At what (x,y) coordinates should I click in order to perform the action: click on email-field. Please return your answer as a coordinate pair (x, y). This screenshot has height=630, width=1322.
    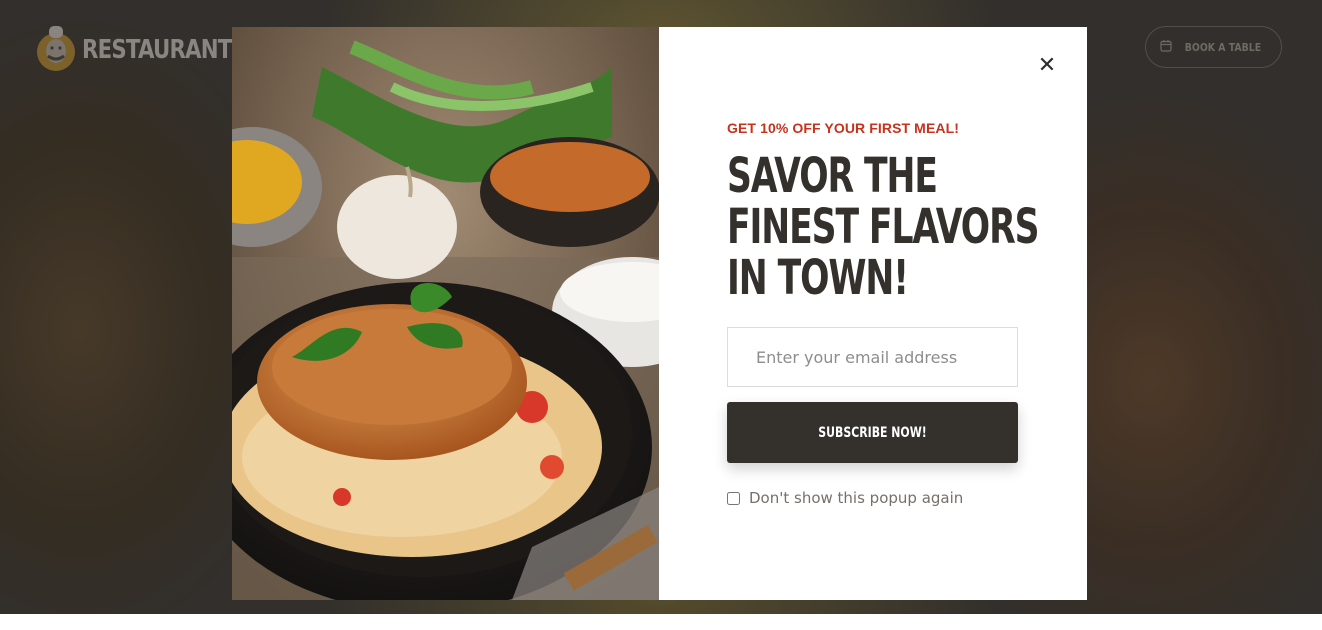
    Looking at the image, I should click on (872, 357).